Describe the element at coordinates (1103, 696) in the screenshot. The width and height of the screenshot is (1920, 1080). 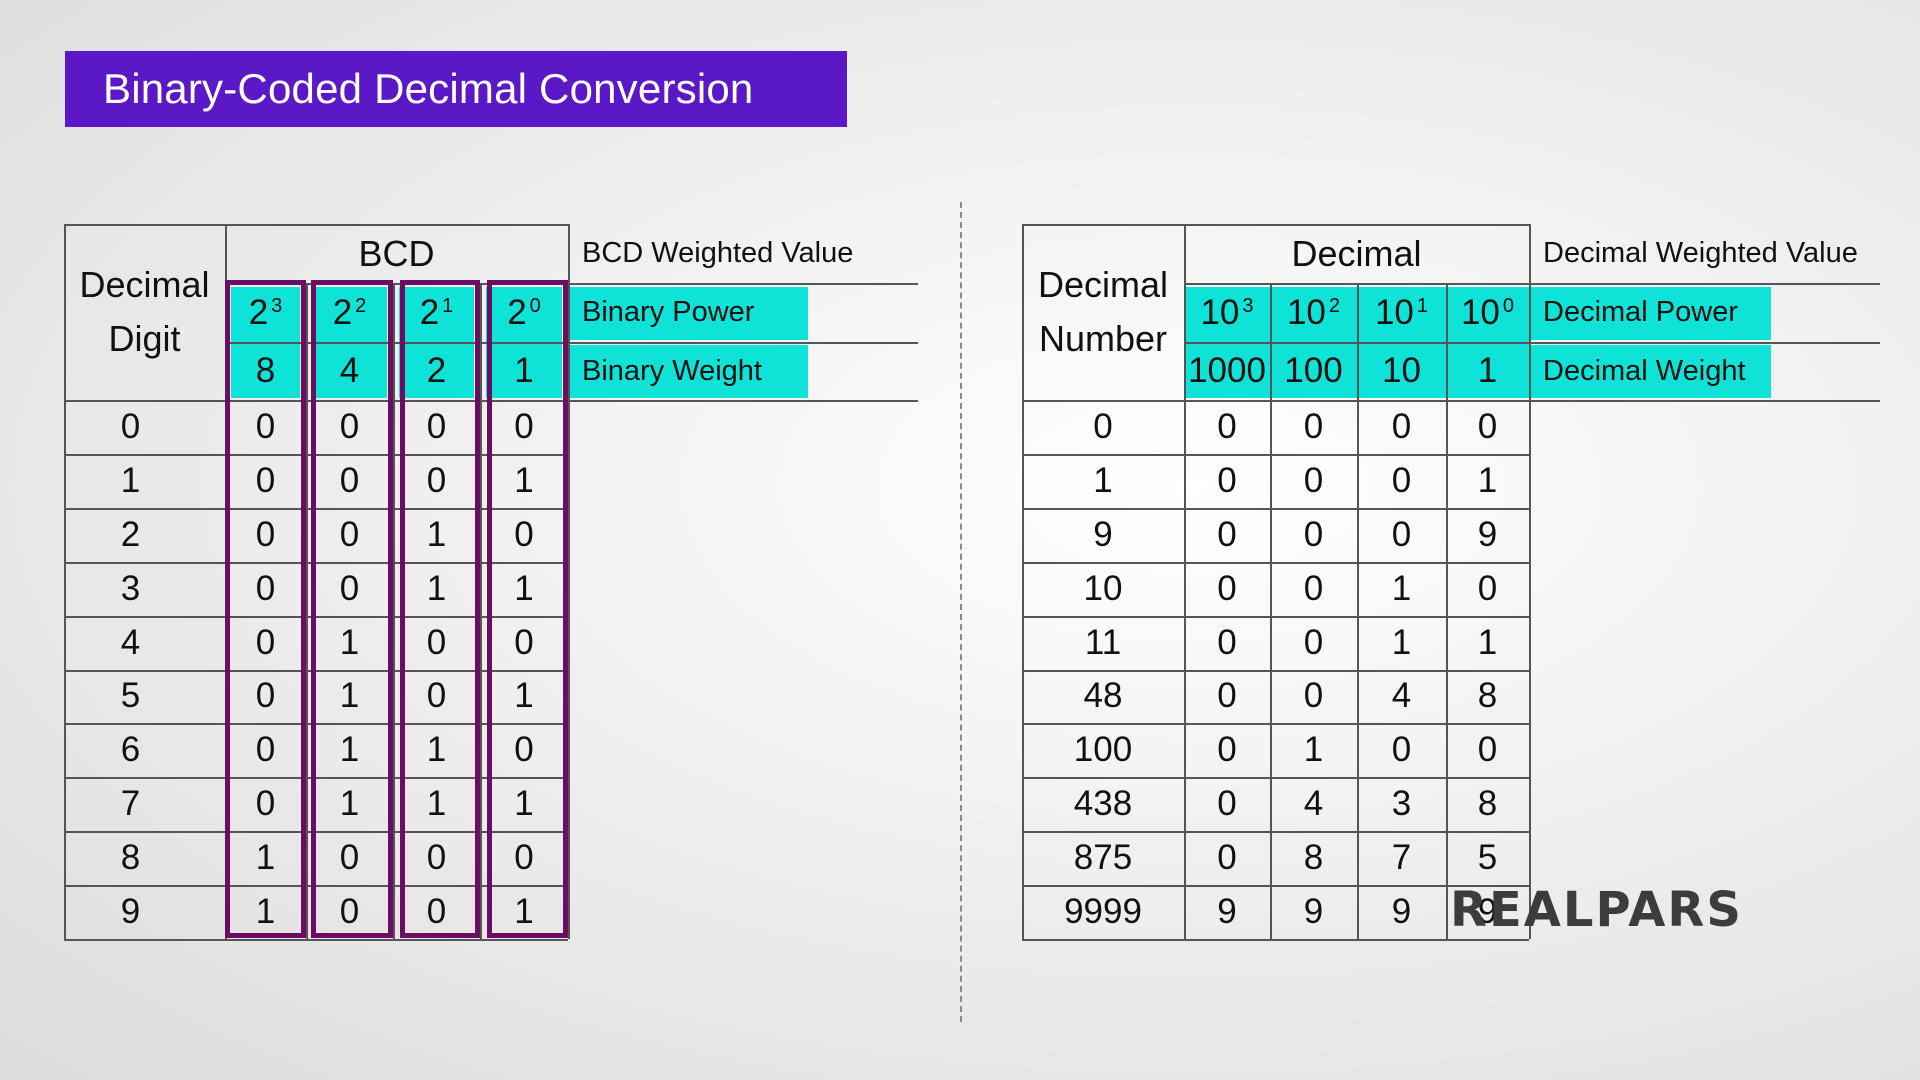
I see `row-label-cell: 48` at that location.